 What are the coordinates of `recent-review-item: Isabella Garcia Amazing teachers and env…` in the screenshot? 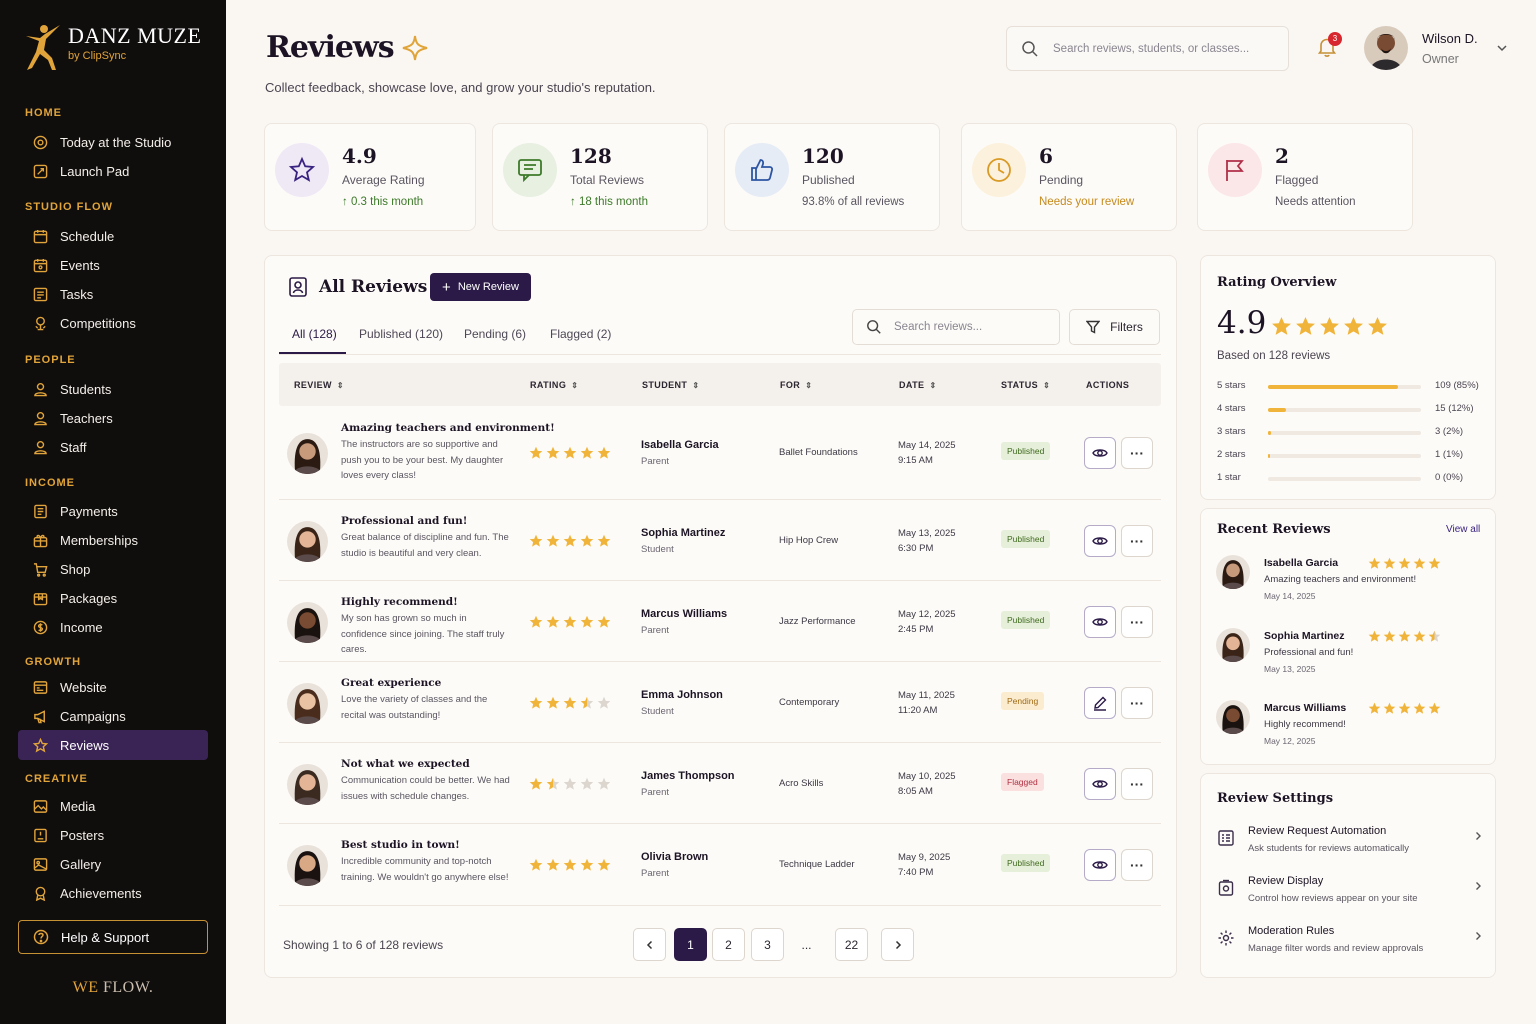 It's located at (1351, 584).